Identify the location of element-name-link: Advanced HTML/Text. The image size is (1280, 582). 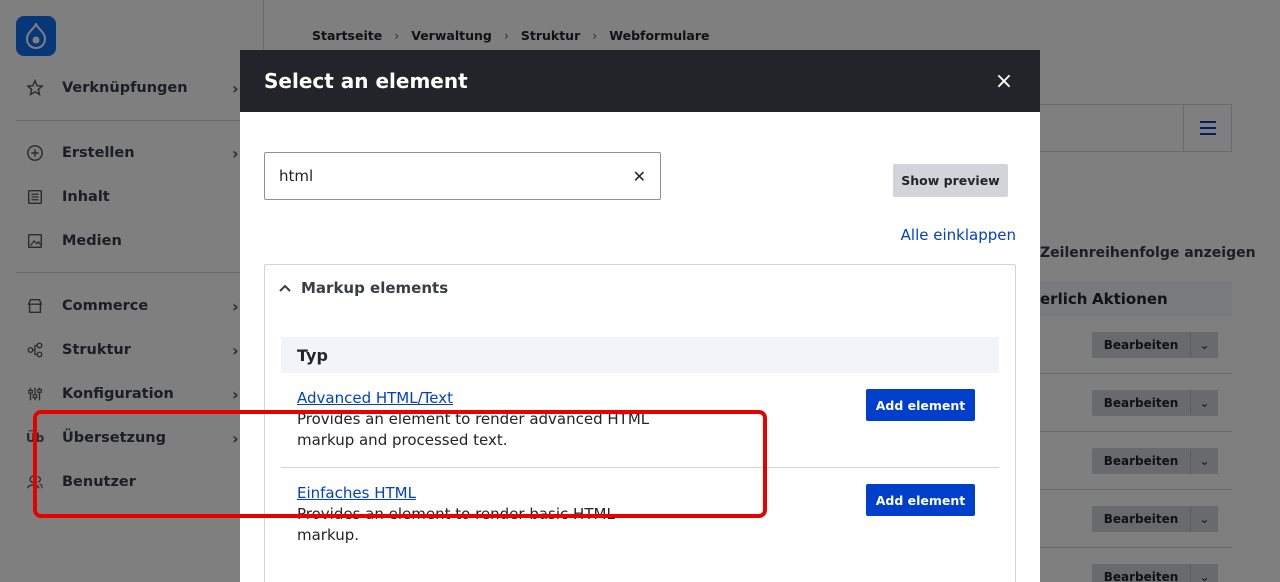
(375, 398).